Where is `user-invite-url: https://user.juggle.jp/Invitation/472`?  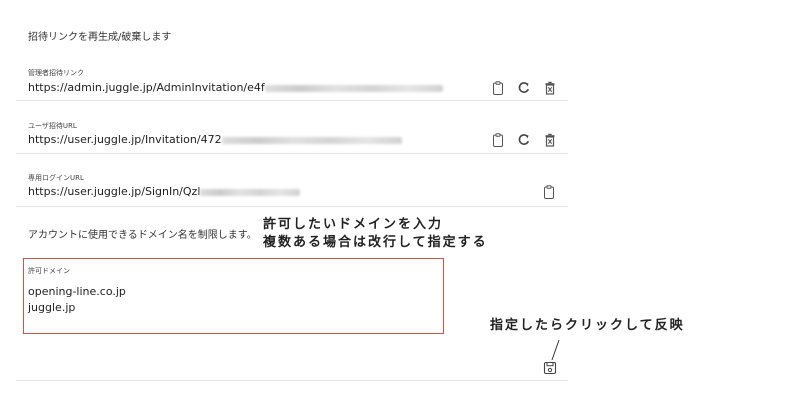 user-invite-url: https://user.juggle.jp/Invitation/472 is located at coordinates (215, 139).